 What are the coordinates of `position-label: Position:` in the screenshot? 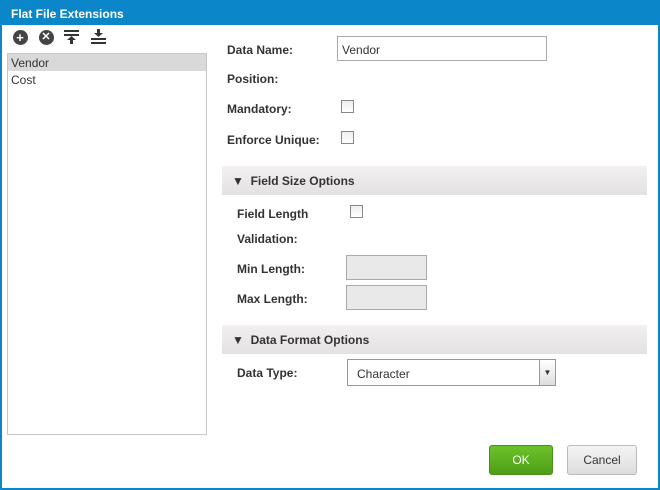 It's located at (253, 79).